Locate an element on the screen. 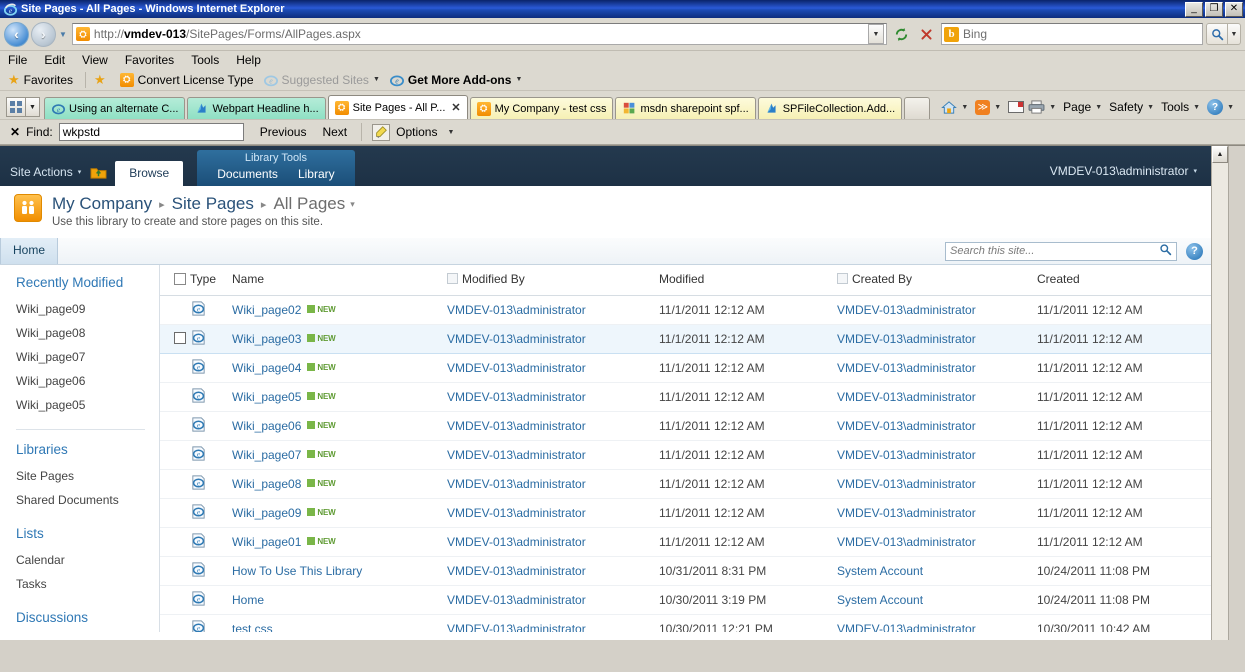 The width and height of the screenshot is (1245, 672). quicklaunch-heading-discussions: Discussions is located at coordinates (87, 617).